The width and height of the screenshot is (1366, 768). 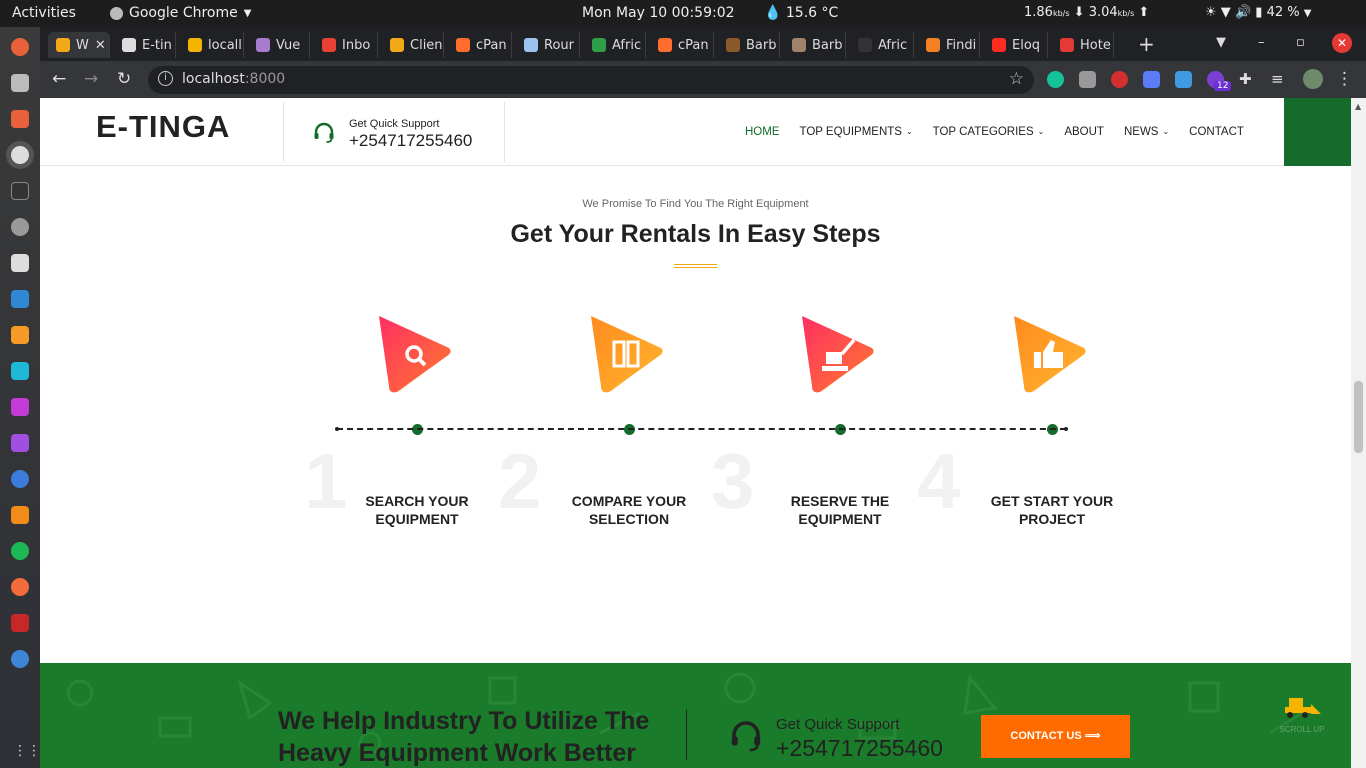 What do you see at coordinates (20, 83) in the screenshot?
I see `files-icon` at bounding box center [20, 83].